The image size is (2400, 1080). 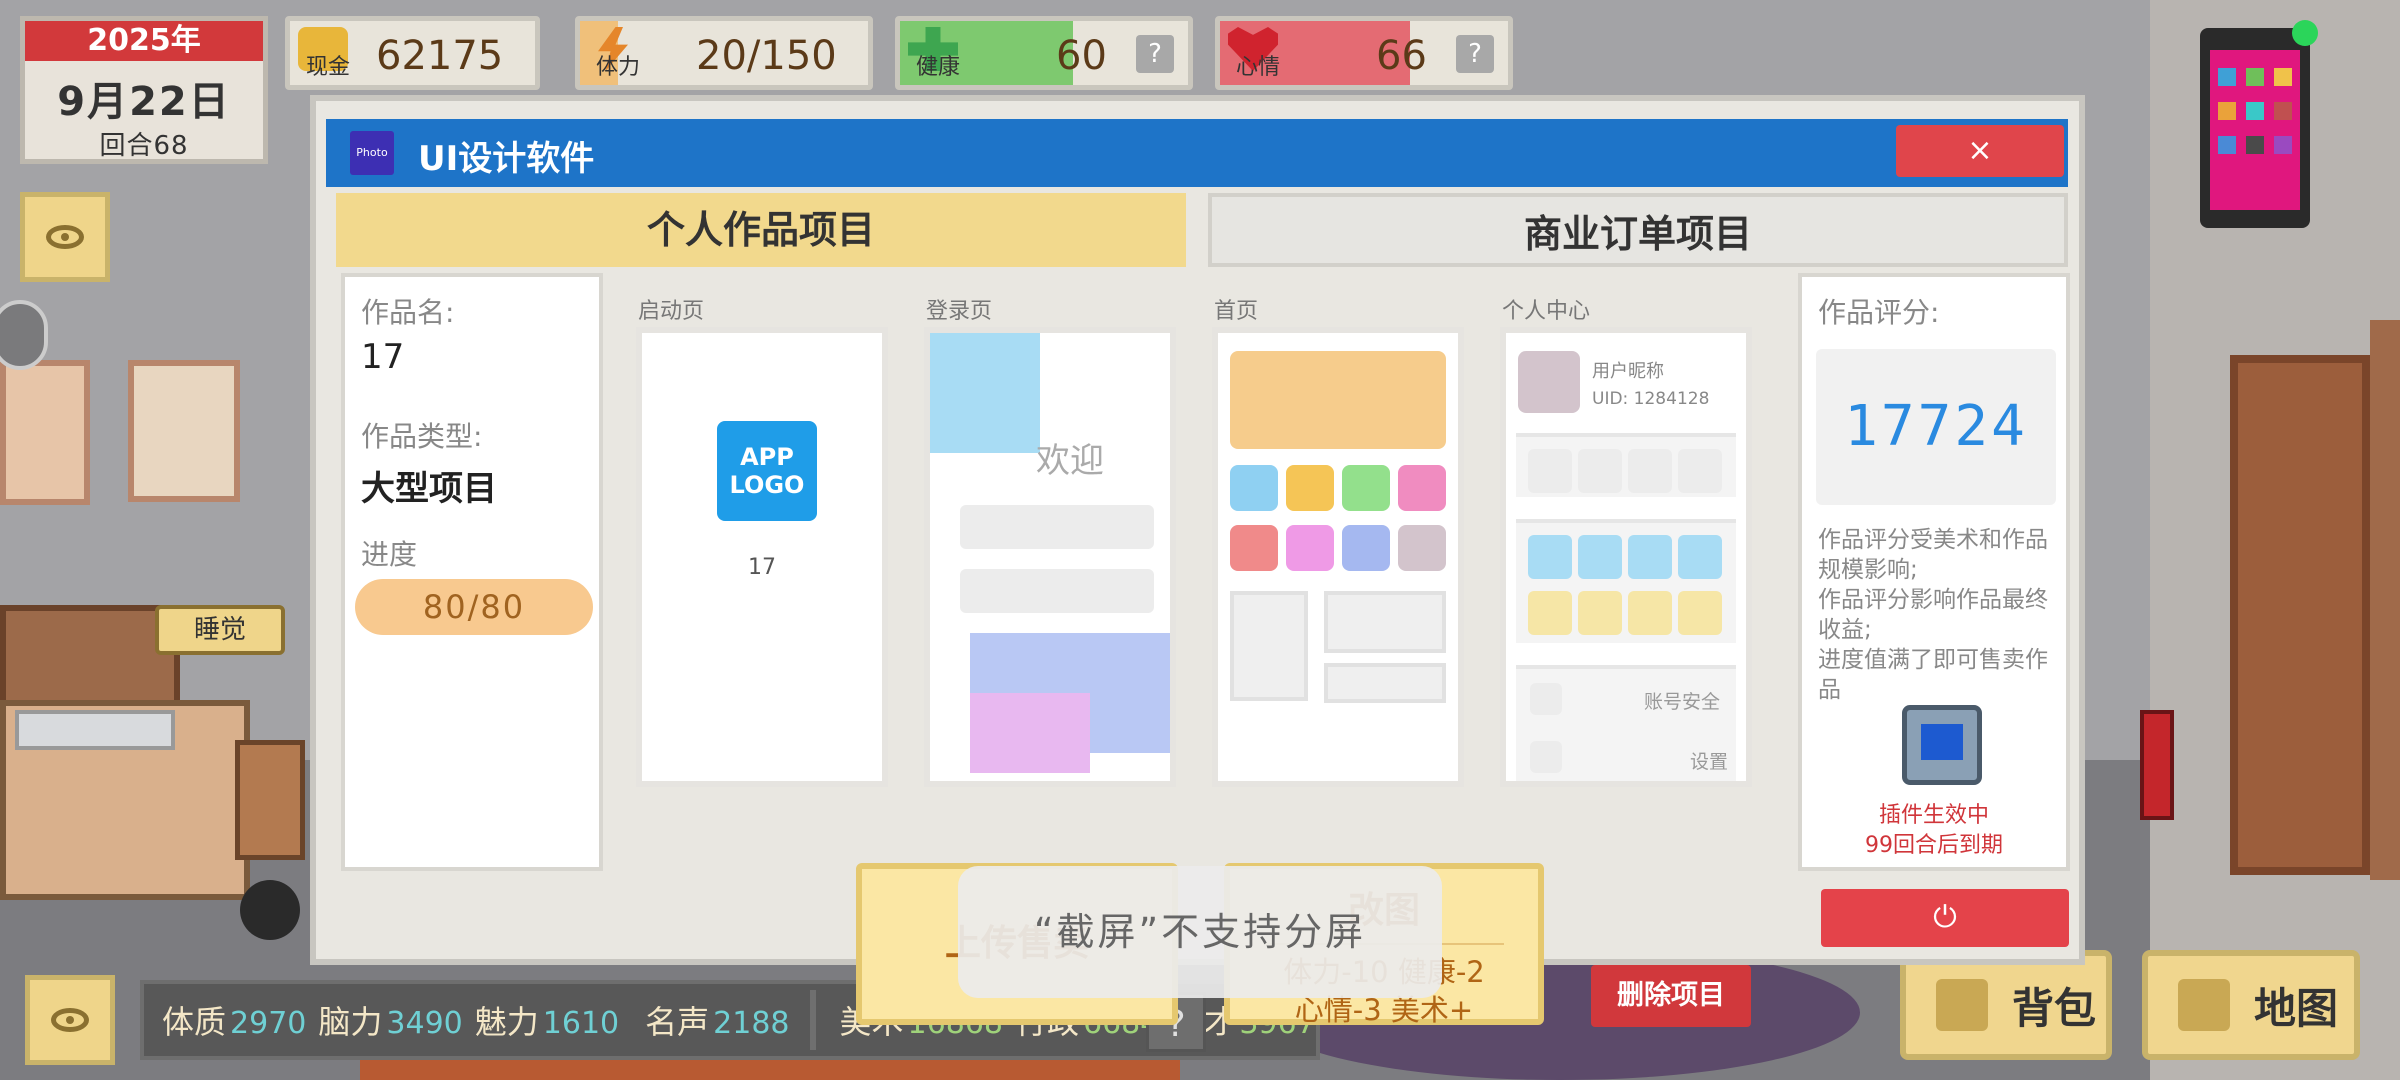 What do you see at coordinates (2300, 615) in the screenshot?
I see `room-door` at bounding box center [2300, 615].